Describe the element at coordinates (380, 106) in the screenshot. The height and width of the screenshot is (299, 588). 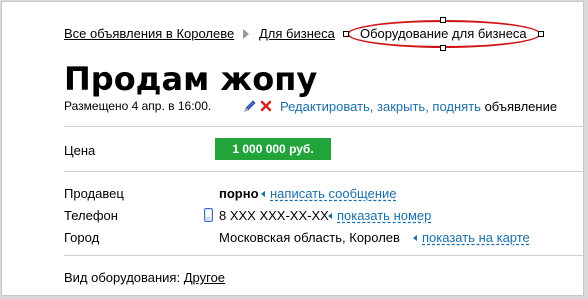
I see `edit-close-raise-link: Редактировать, закрыть, поднять` at that location.